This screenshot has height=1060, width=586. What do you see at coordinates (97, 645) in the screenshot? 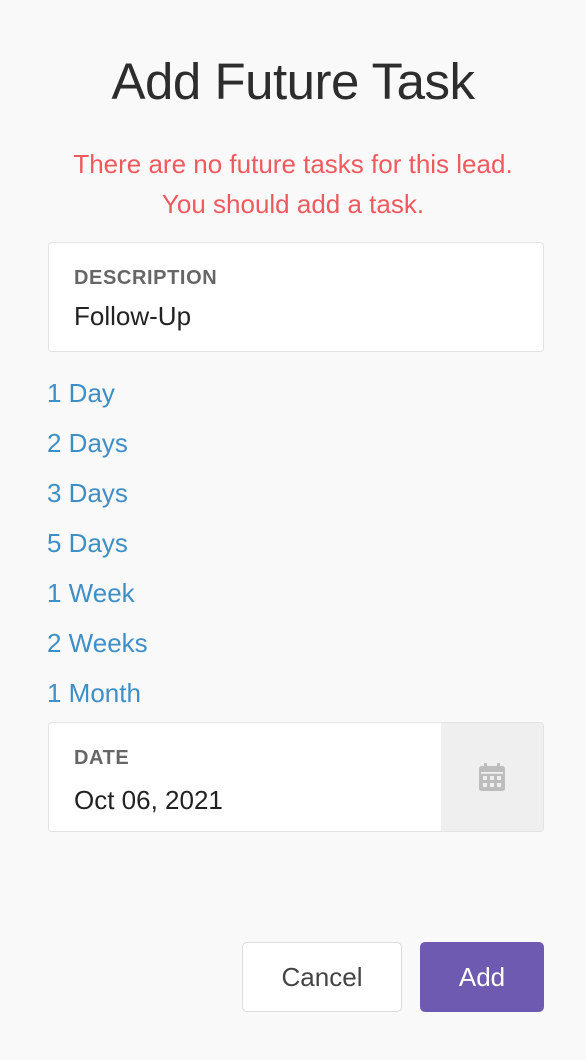
I see `quick-option-2-weeks: 2 Weeks` at bounding box center [97, 645].